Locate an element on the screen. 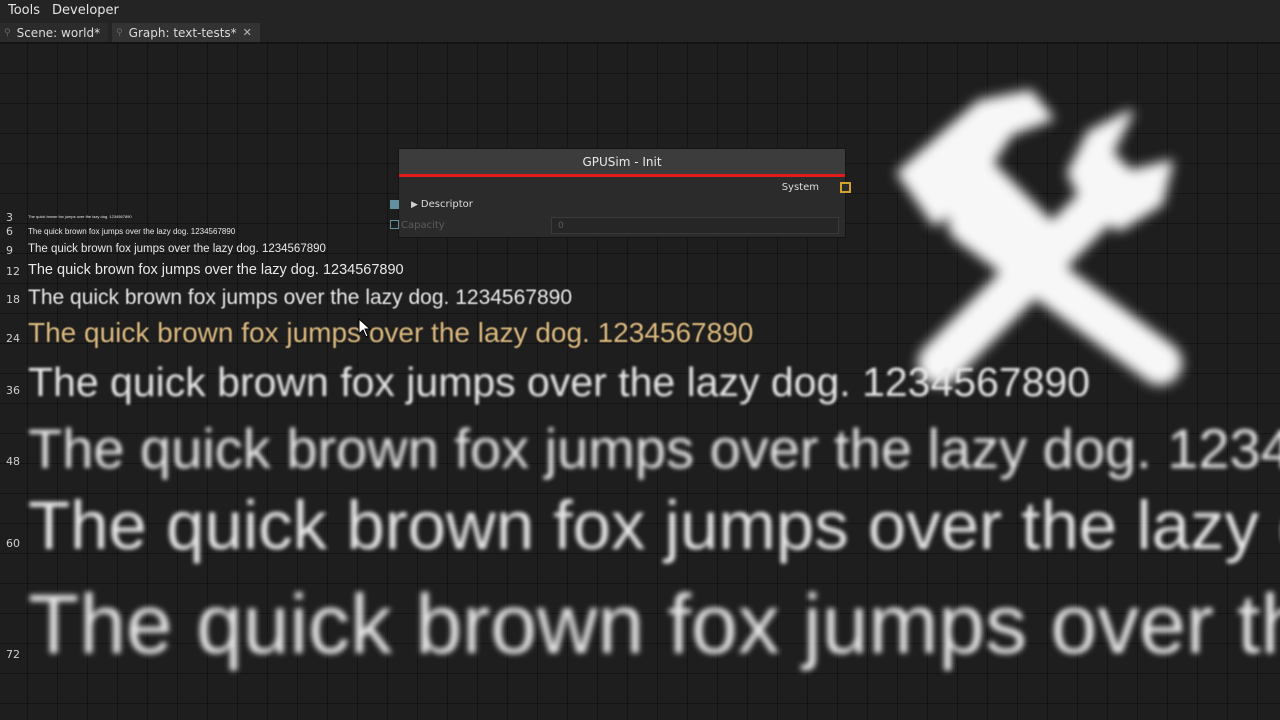 Image resolution: width=1280 pixels, height=720 pixels. font-size-label: 12 is located at coordinates (13, 271).